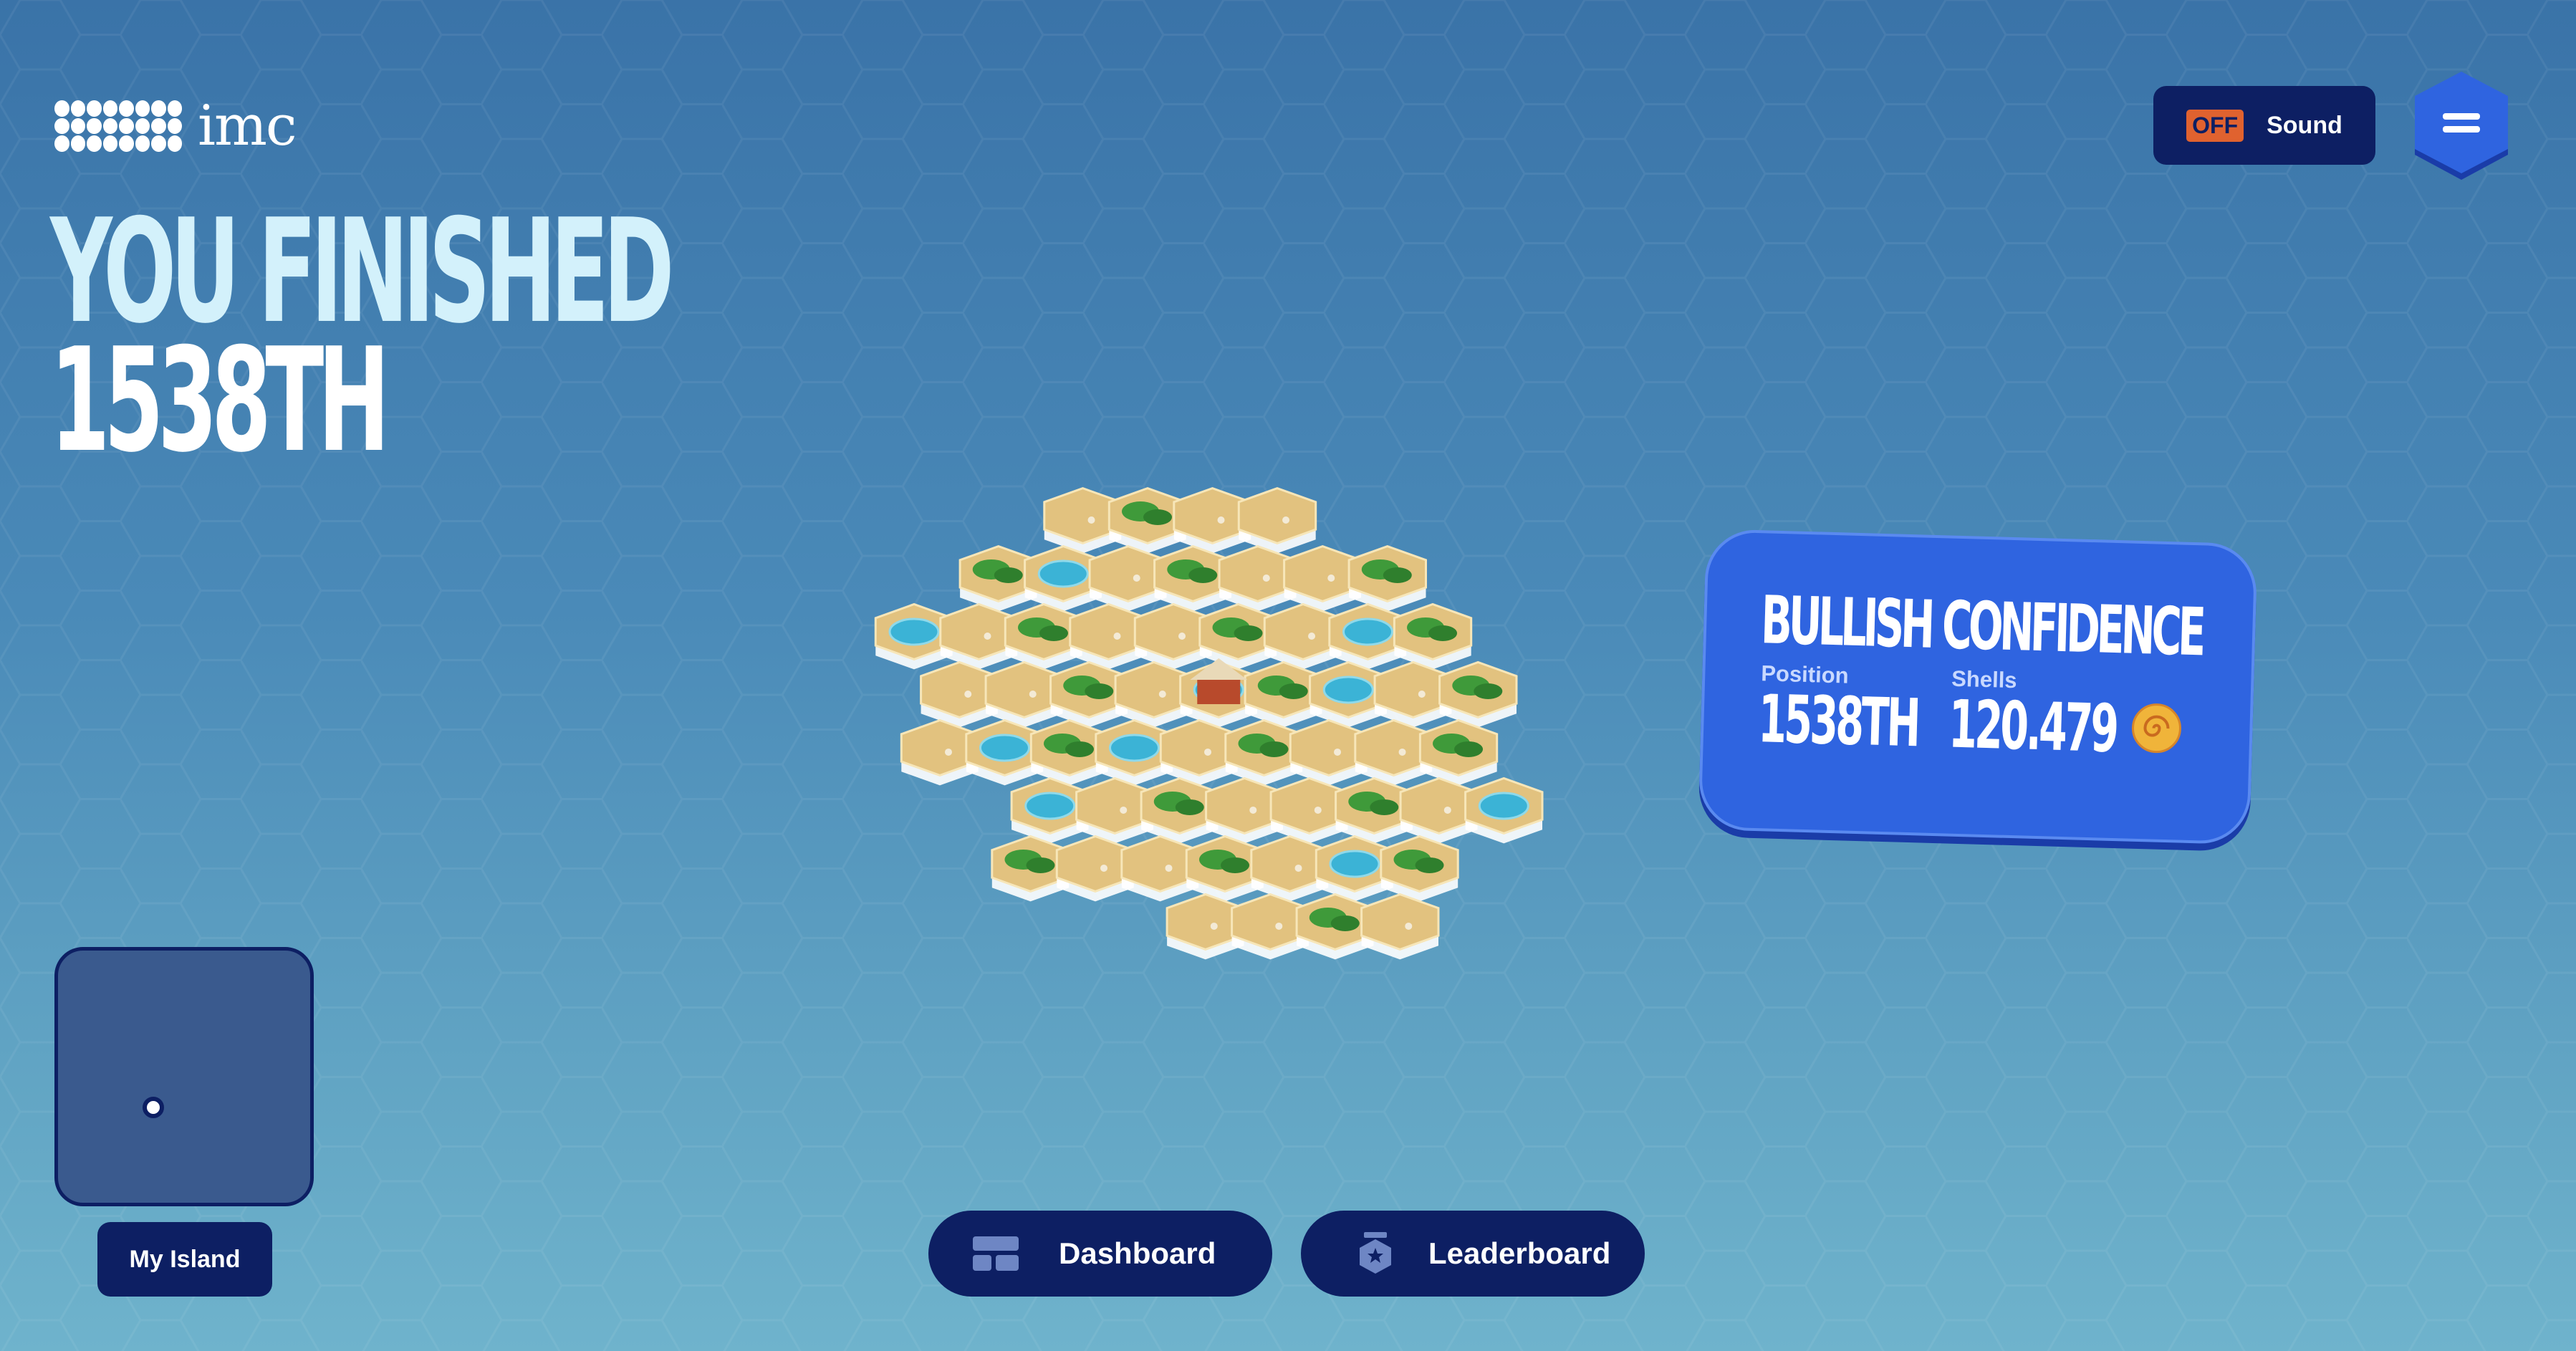 The image size is (2576, 1351). I want to click on imc-logo: imc, so click(176, 126).